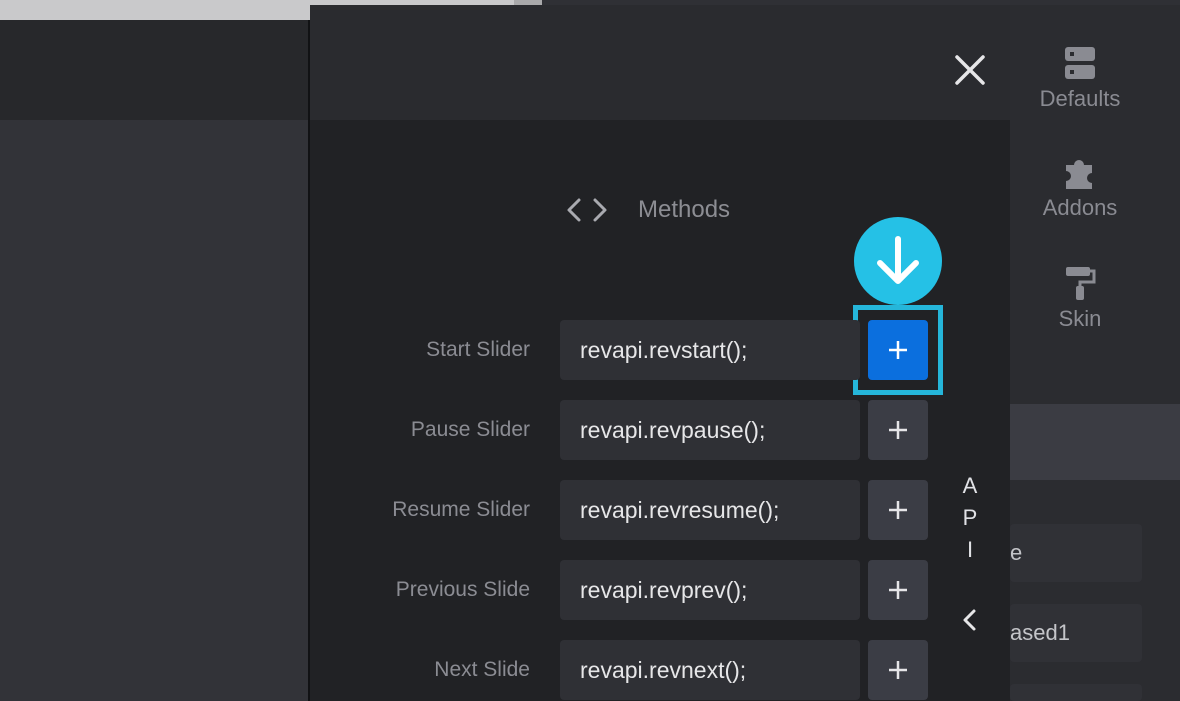 Image resolution: width=1180 pixels, height=701 pixels. What do you see at coordinates (154, 70) in the screenshot?
I see `left-panel-header` at bounding box center [154, 70].